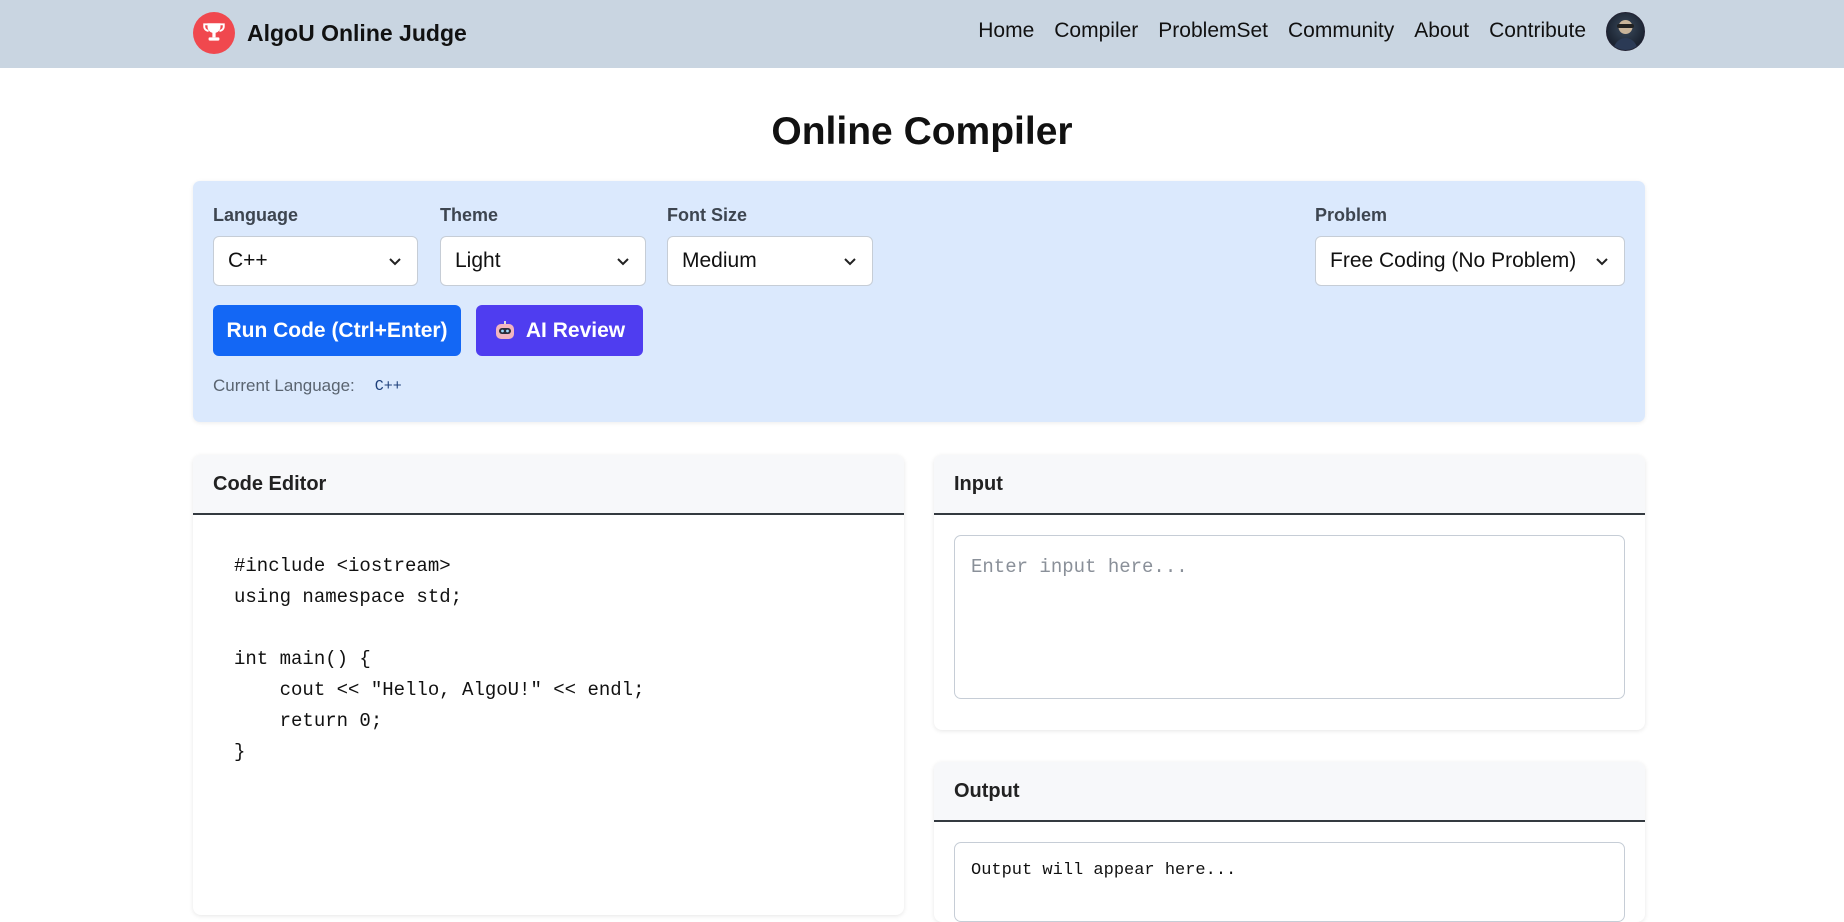 The image size is (1844, 922). What do you see at coordinates (478, 260) in the screenshot?
I see `theme-select-value: Light` at bounding box center [478, 260].